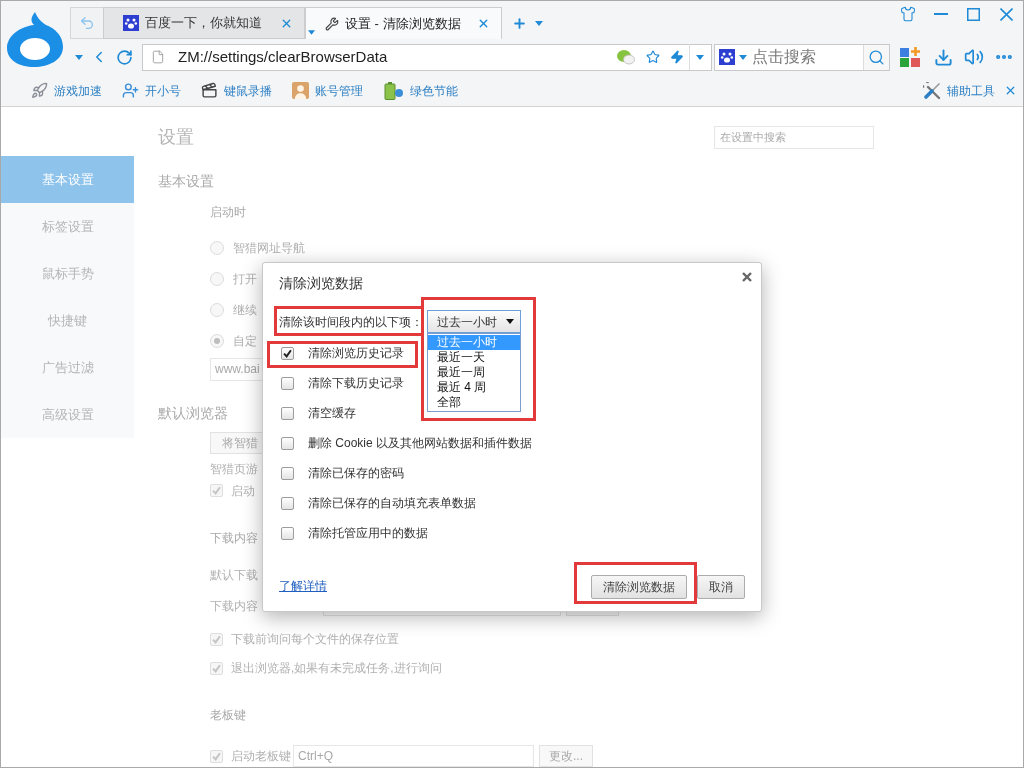  What do you see at coordinates (130, 90) in the screenshot?
I see `user-add-icon` at bounding box center [130, 90].